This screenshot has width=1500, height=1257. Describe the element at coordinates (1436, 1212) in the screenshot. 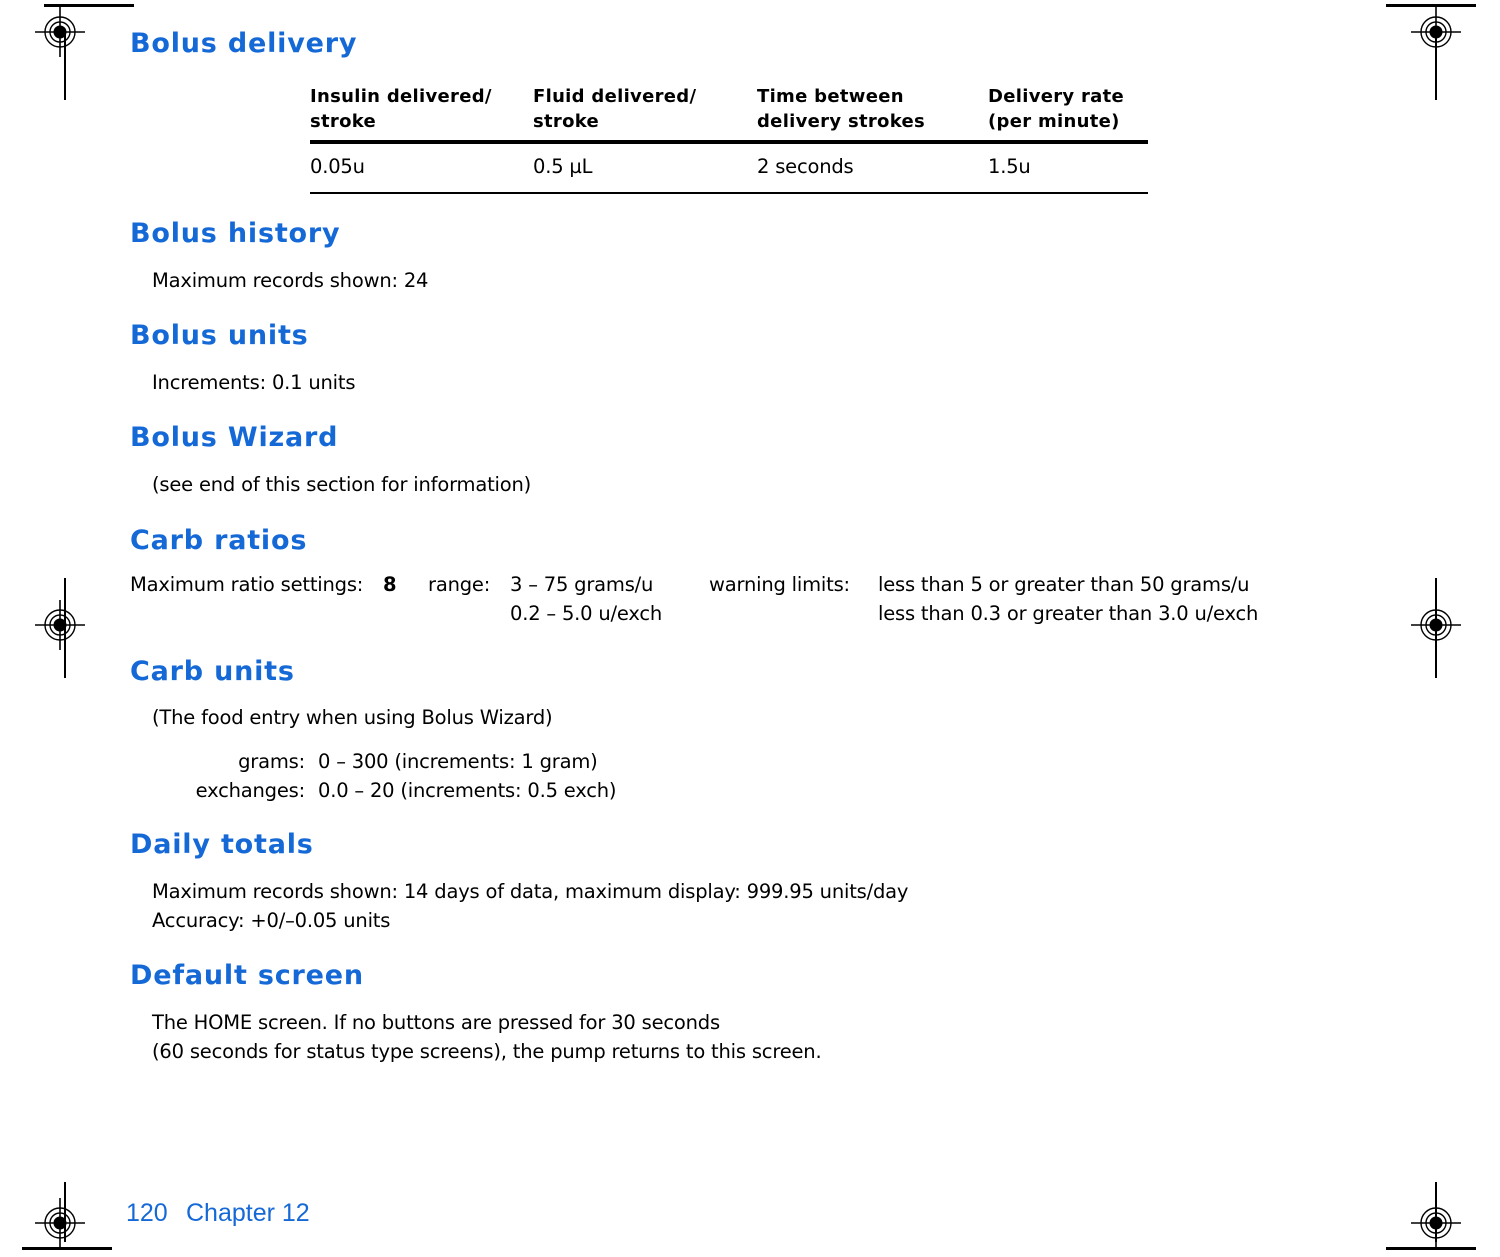

I see `trim-line-right-lower` at that location.